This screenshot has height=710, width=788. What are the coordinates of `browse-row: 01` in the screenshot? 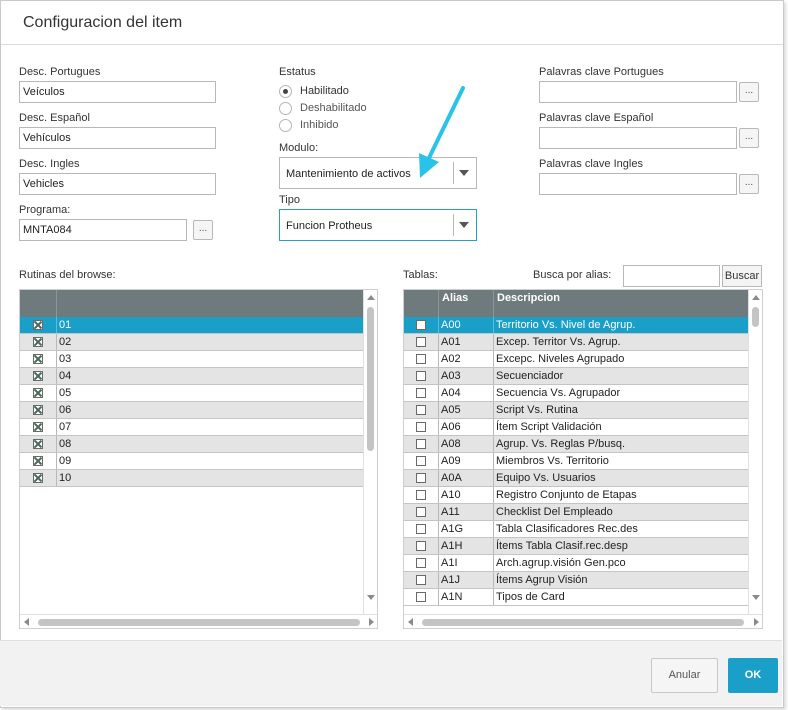 It's located at (191, 325).